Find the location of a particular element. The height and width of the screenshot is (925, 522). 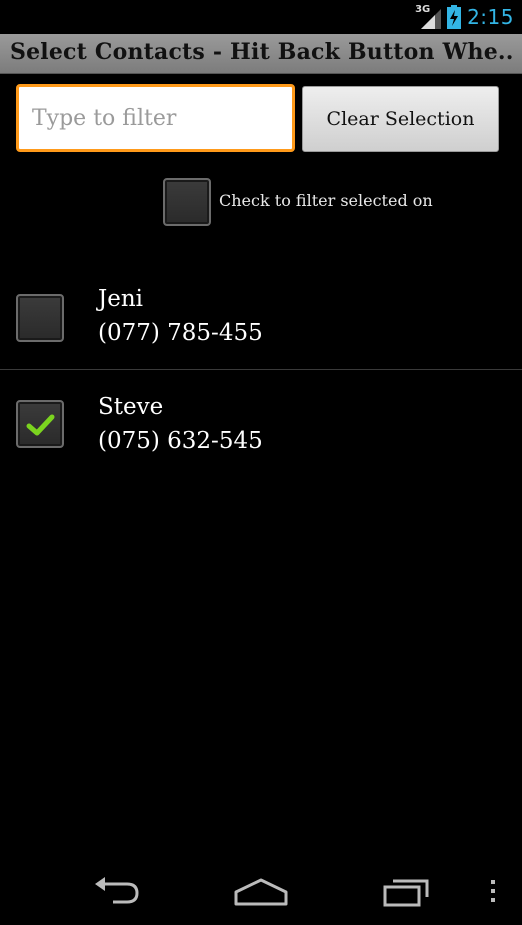

recent-apps-icon is located at coordinates (406, 892).